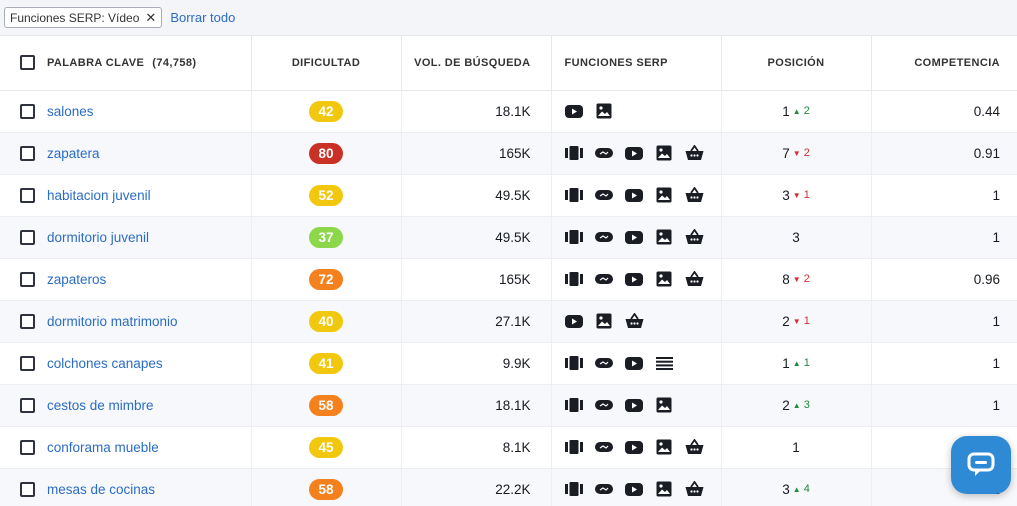  What do you see at coordinates (801, 279) in the screenshot?
I see `position-change-down: ▼ 2` at bounding box center [801, 279].